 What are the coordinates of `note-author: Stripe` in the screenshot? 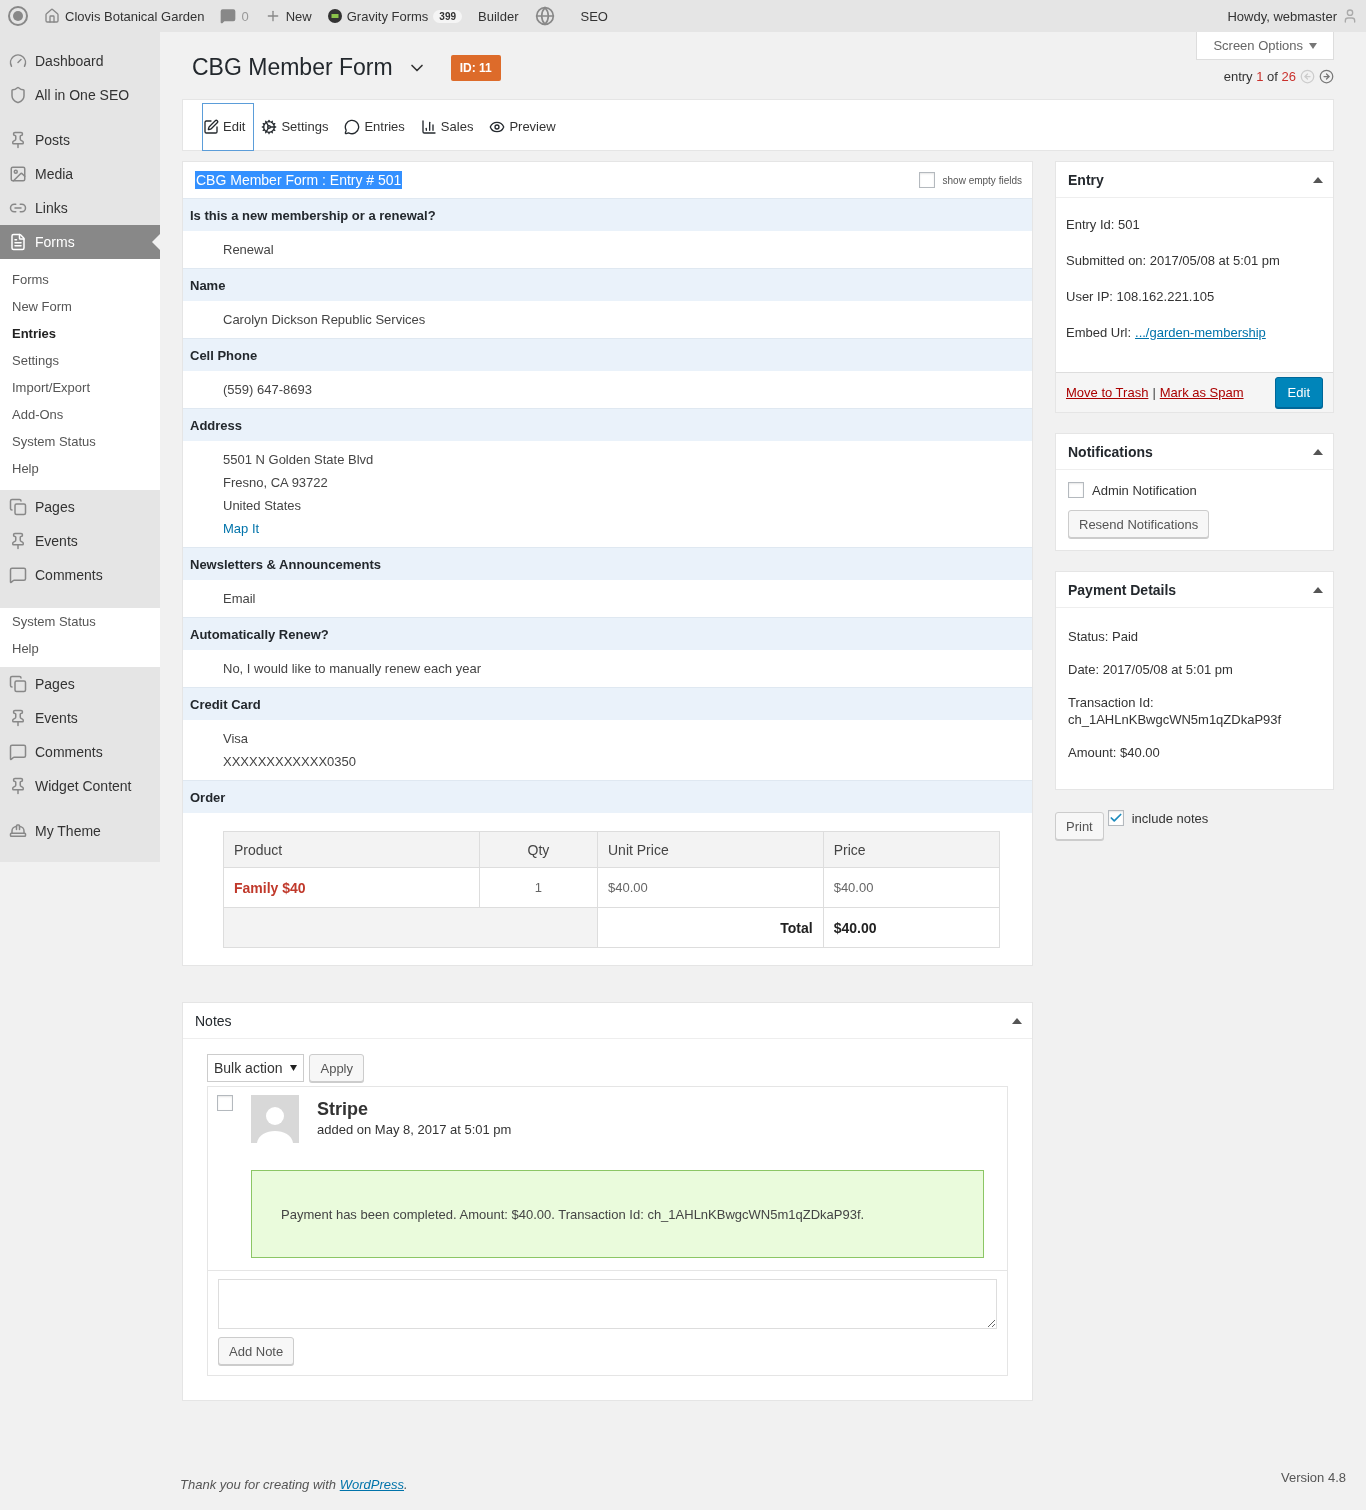 It's located at (343, 1109).